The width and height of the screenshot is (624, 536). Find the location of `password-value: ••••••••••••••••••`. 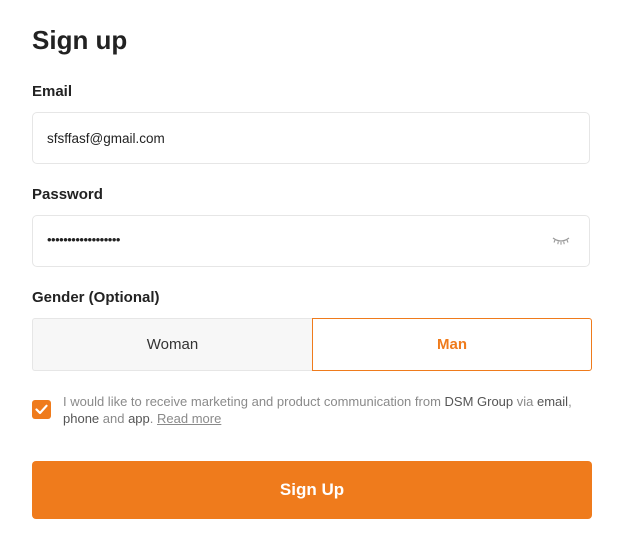

password-value: •••••••••••••••••• is located at coordinates (83, 239).